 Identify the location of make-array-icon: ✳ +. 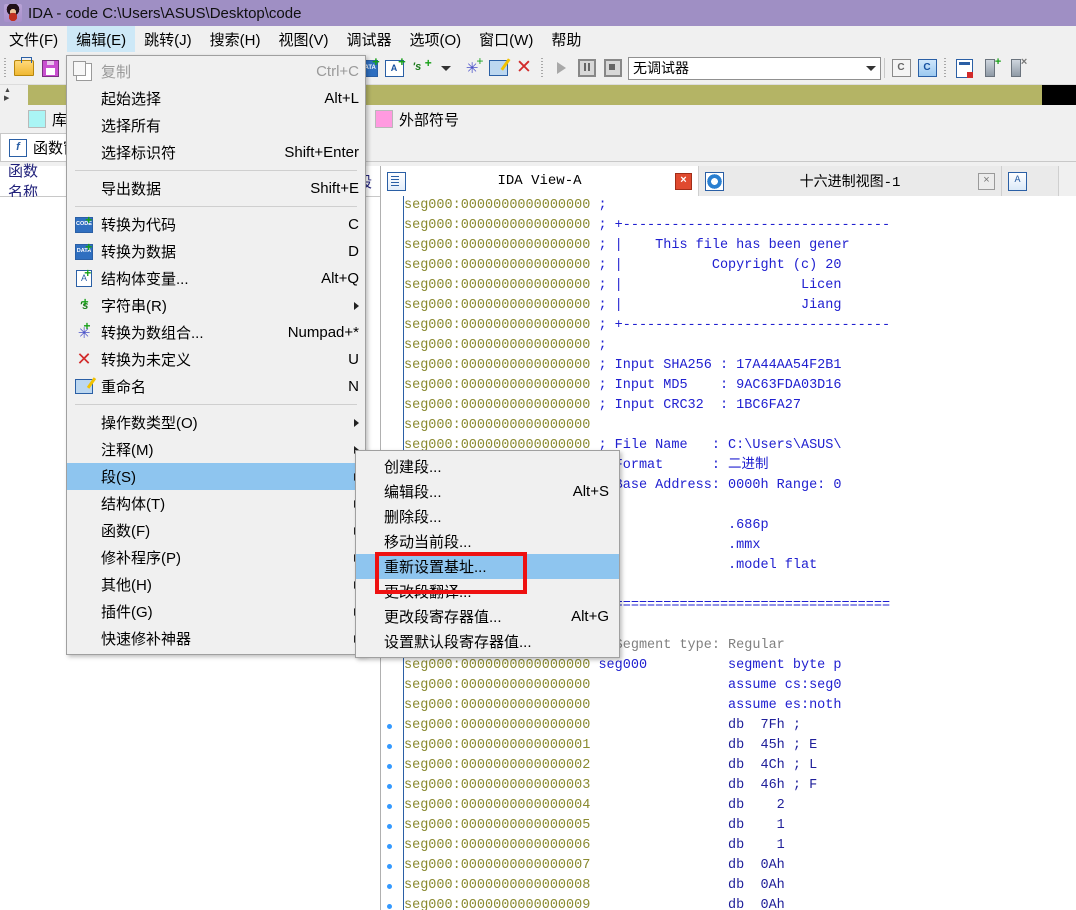
(472, 67).